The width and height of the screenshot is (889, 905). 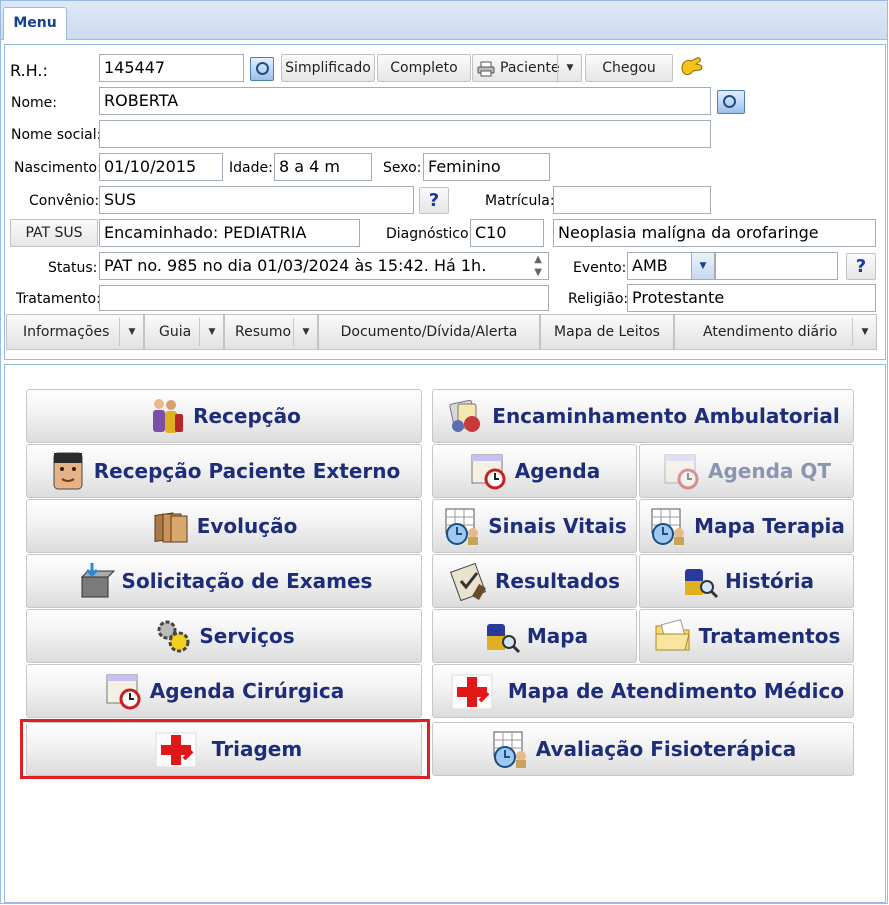 I want to click on paciente-button: Paciente ▼, so click(x=527, y=68).